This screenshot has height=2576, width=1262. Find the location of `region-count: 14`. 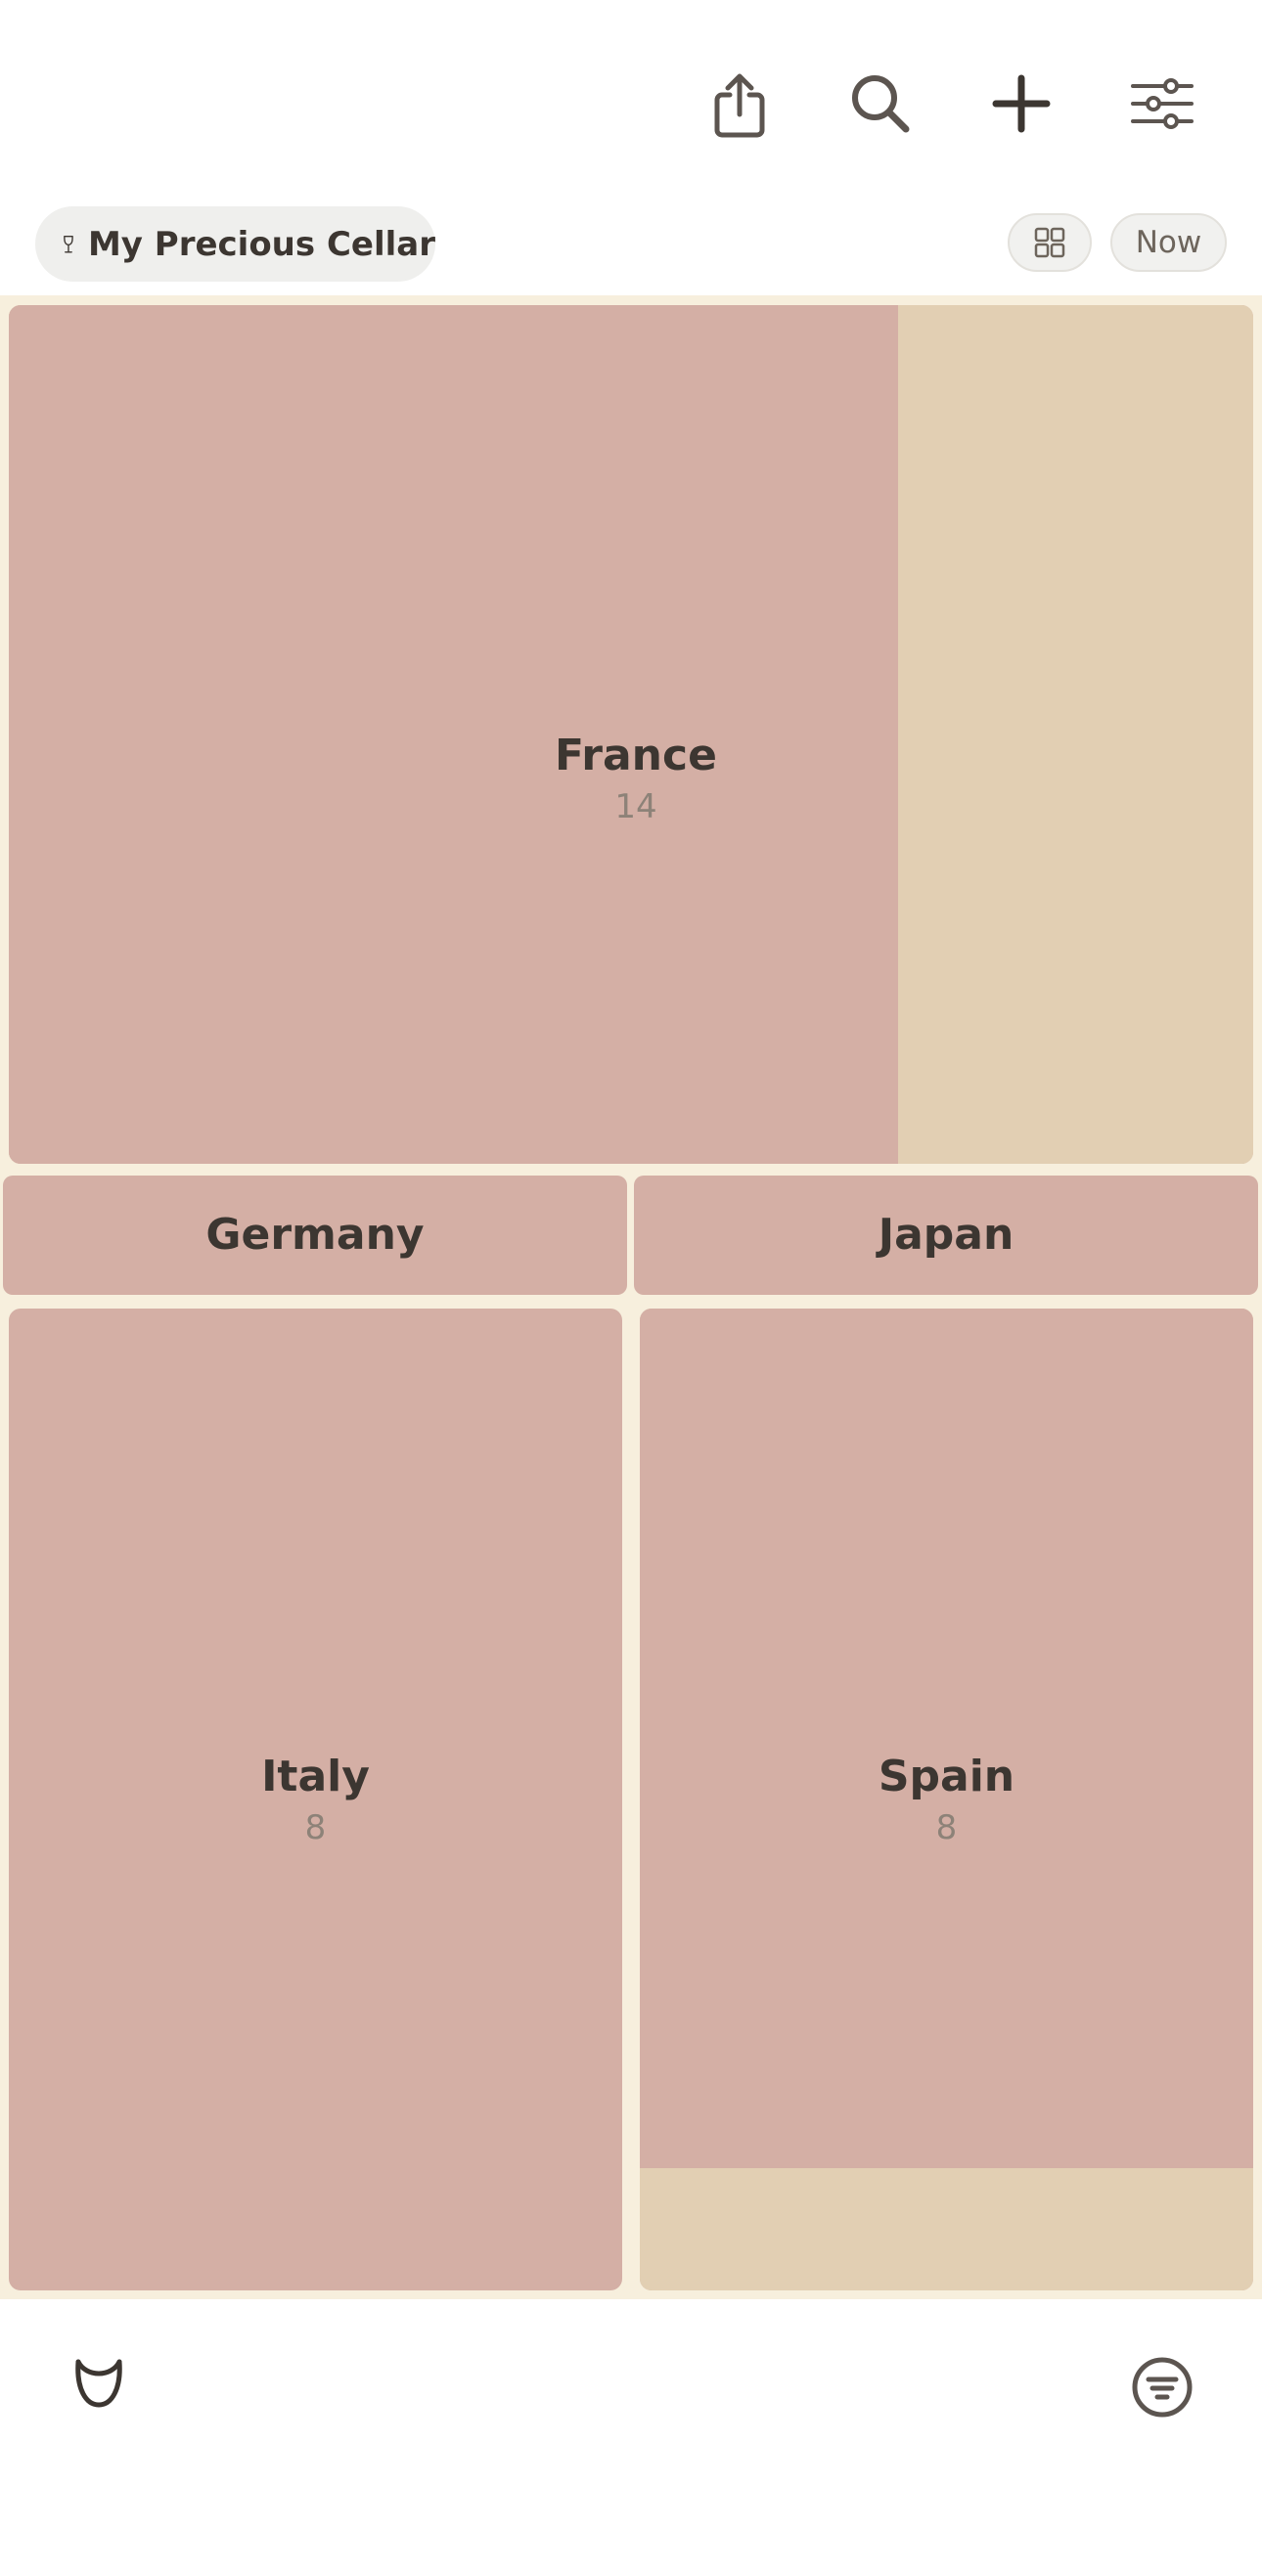

region-count: 14 is located at coordinates (635, 807).